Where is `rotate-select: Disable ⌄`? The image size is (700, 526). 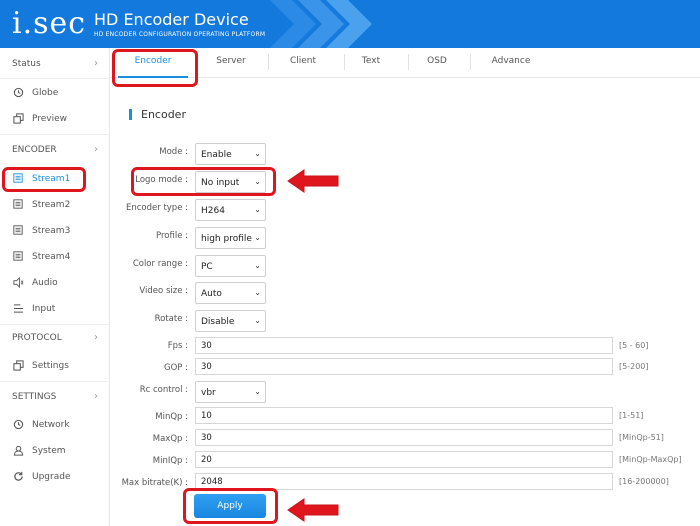
rotate-select: Disable ⌄ is located at coordinates (230, 321).